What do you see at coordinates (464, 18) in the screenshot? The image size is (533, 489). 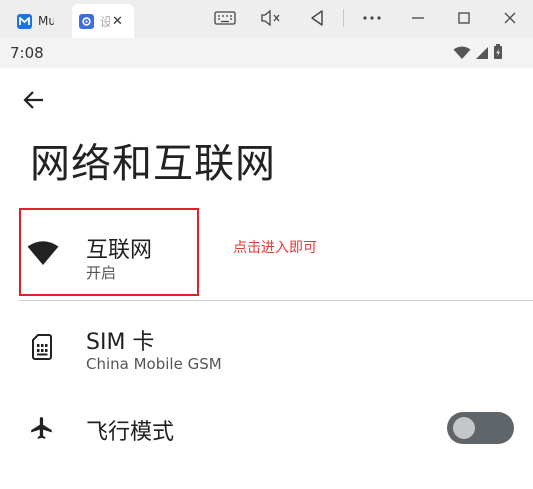 I see `maximize-icon` at bounding box center [464, 18].